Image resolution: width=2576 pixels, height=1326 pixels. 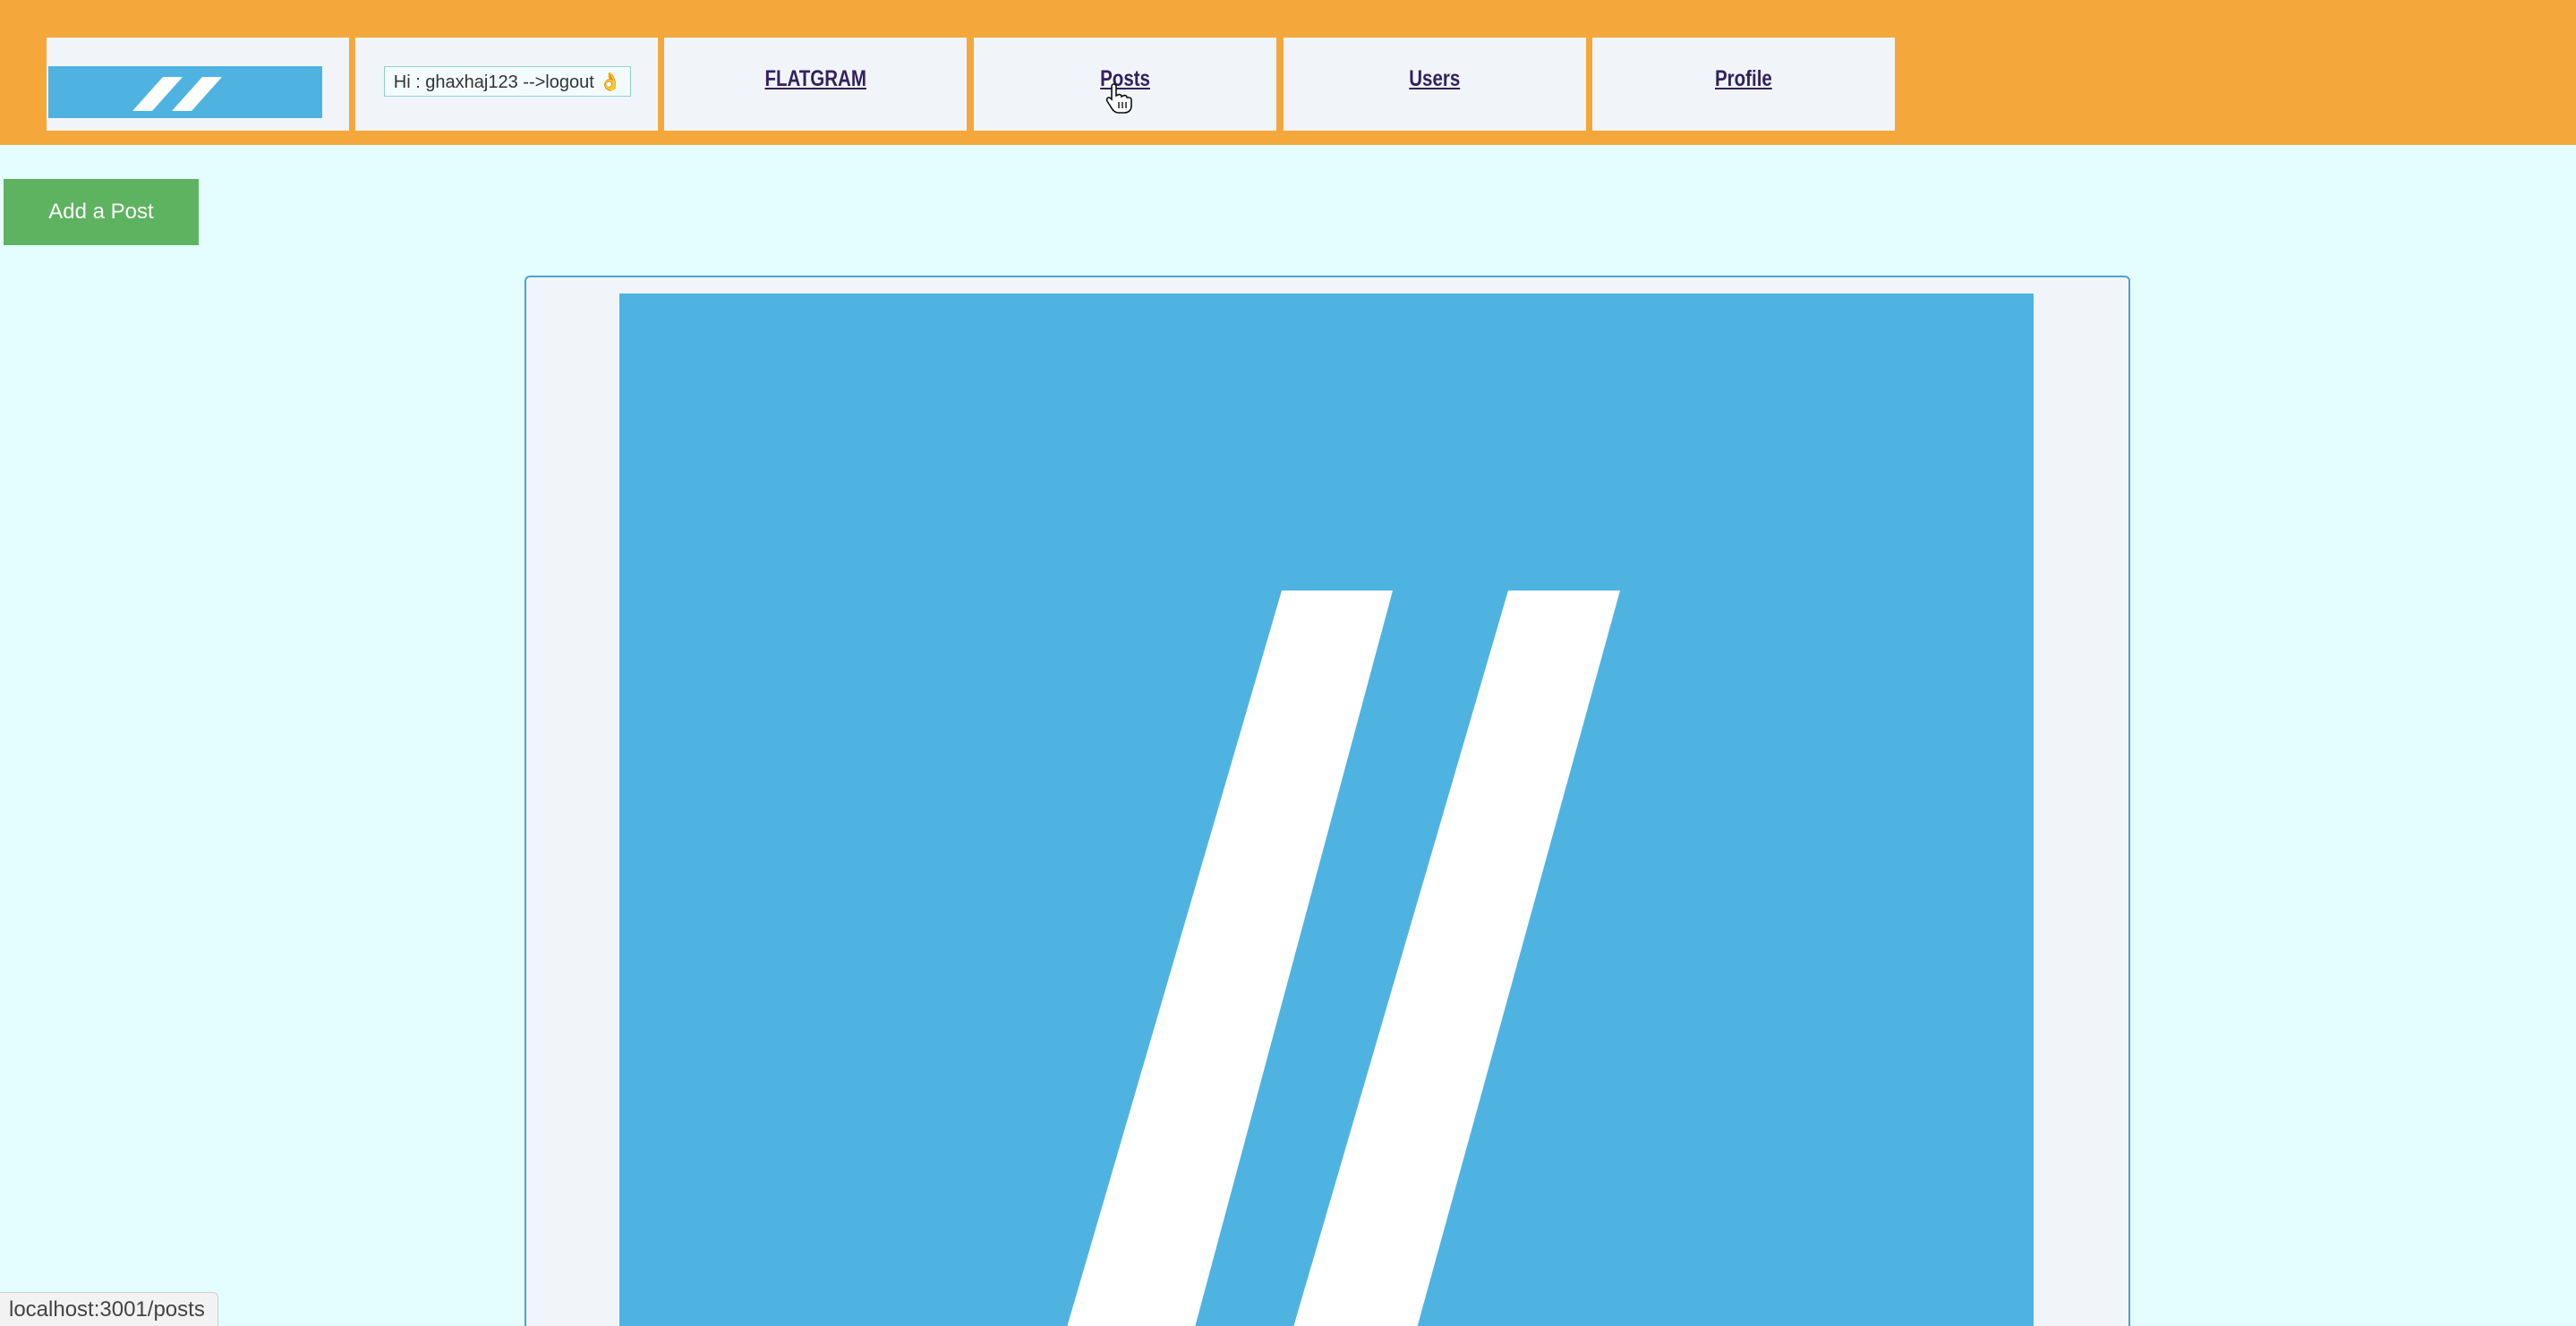 I want to click on nav-item-users: Users, so click(x=1435, y=84).